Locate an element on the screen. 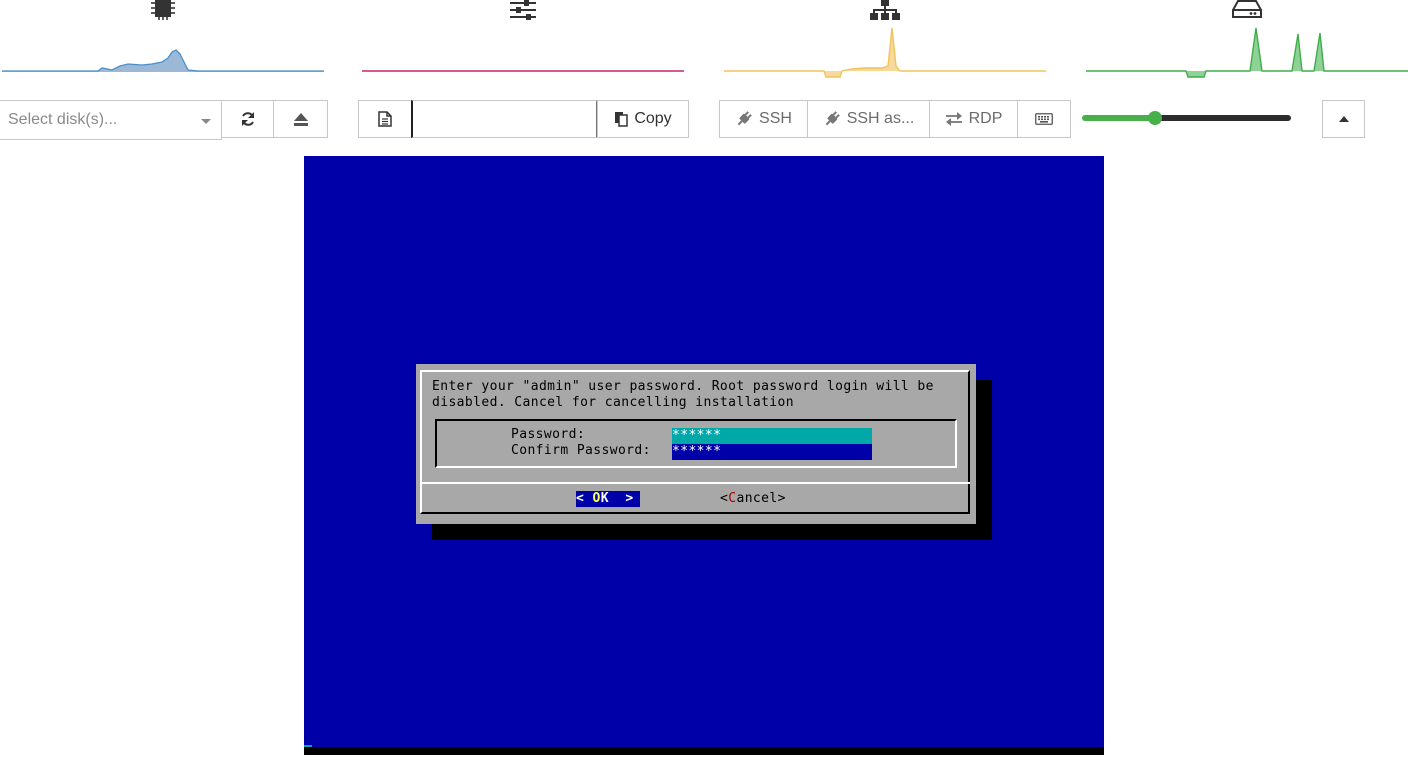  password-field: ****** is located at coordinates (772, 436).